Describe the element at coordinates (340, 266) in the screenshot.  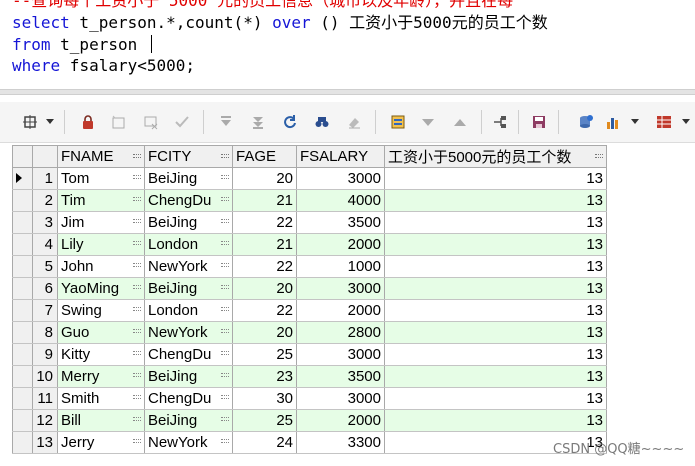
I see `cell-fsalary: 1000` at that location.